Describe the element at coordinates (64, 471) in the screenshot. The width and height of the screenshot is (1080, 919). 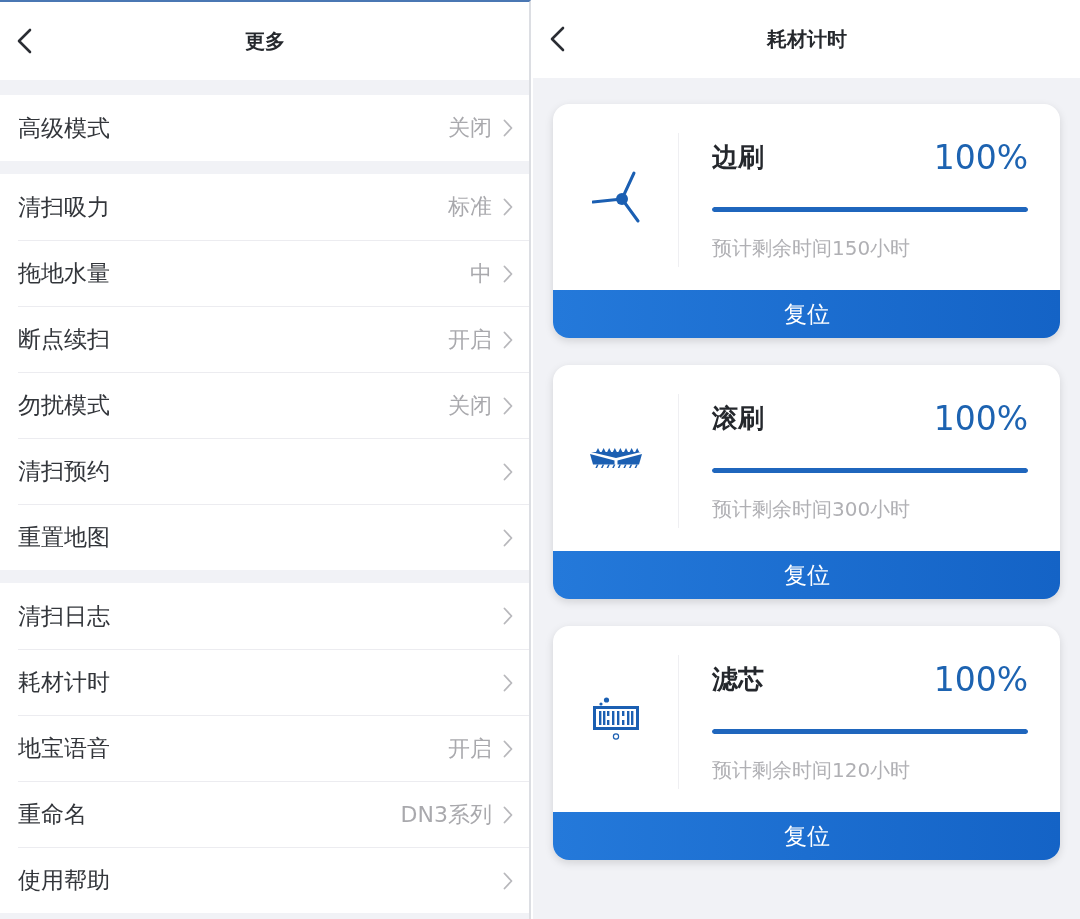
I see `setting-label: 清扫预约` at that location.